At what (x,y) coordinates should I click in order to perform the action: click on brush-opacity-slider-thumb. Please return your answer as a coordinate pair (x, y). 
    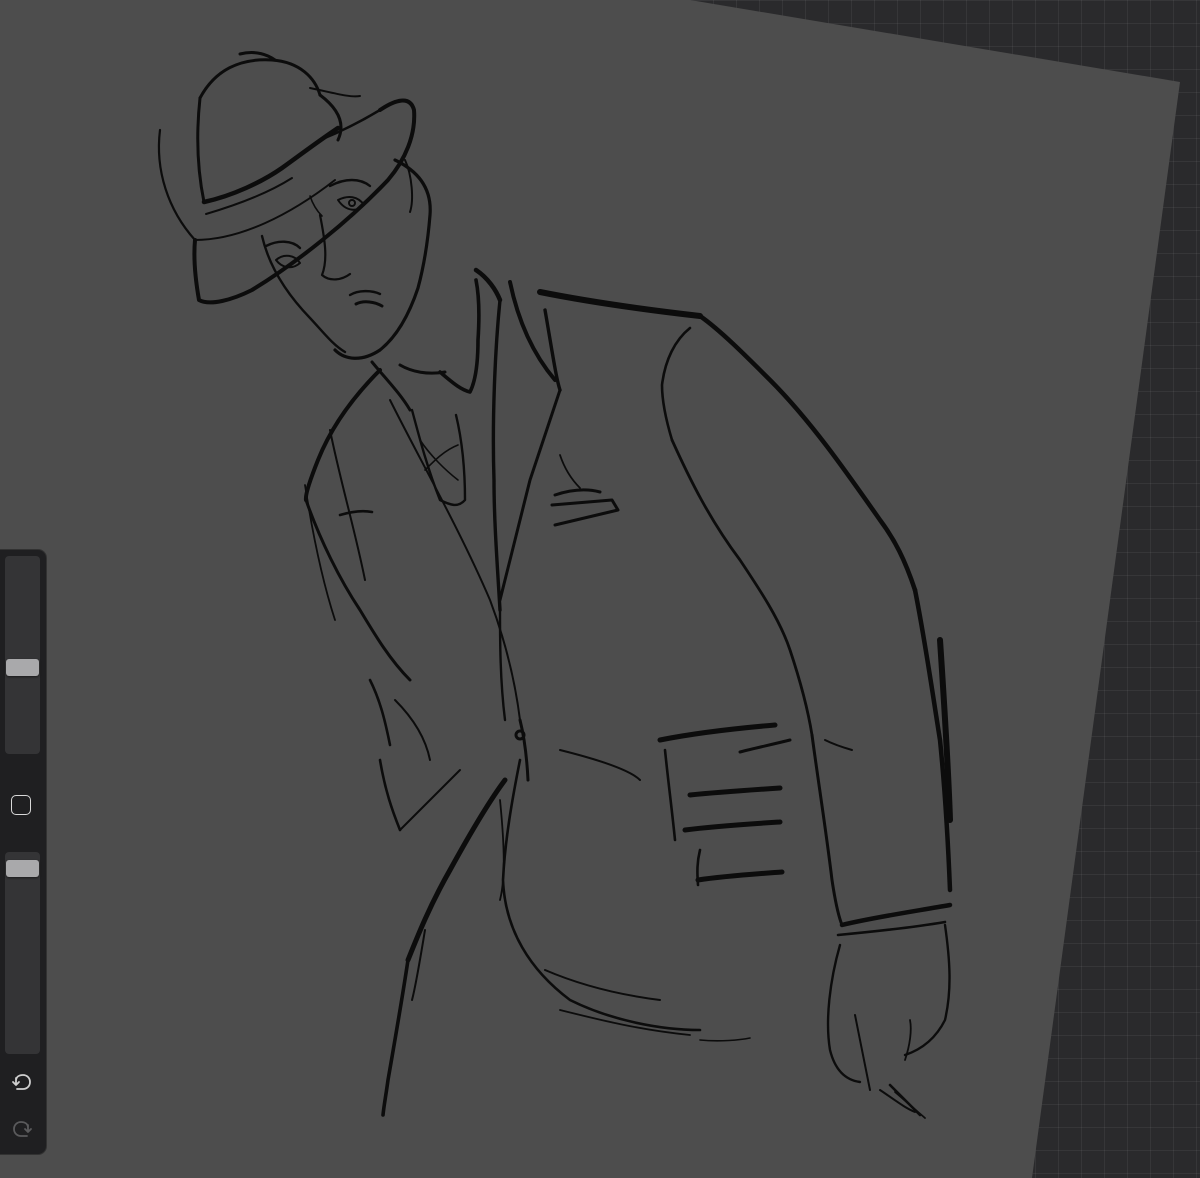
    Looking at the image, I should click on (22, 869).